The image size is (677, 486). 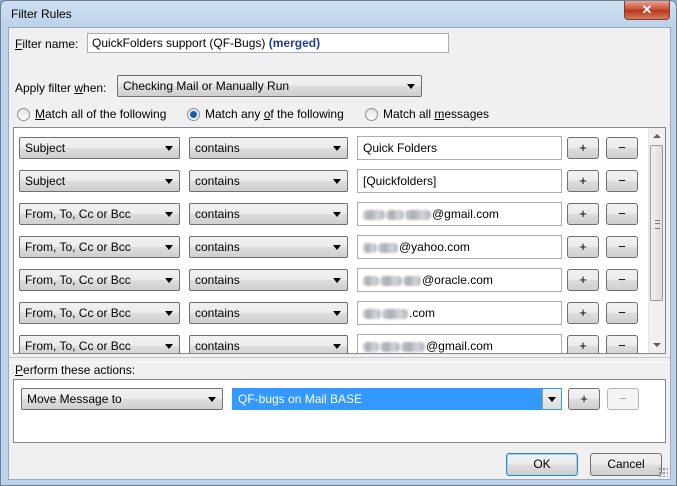 I want to click on filter-name-label: Filter name:, so click(x=47, y=44).